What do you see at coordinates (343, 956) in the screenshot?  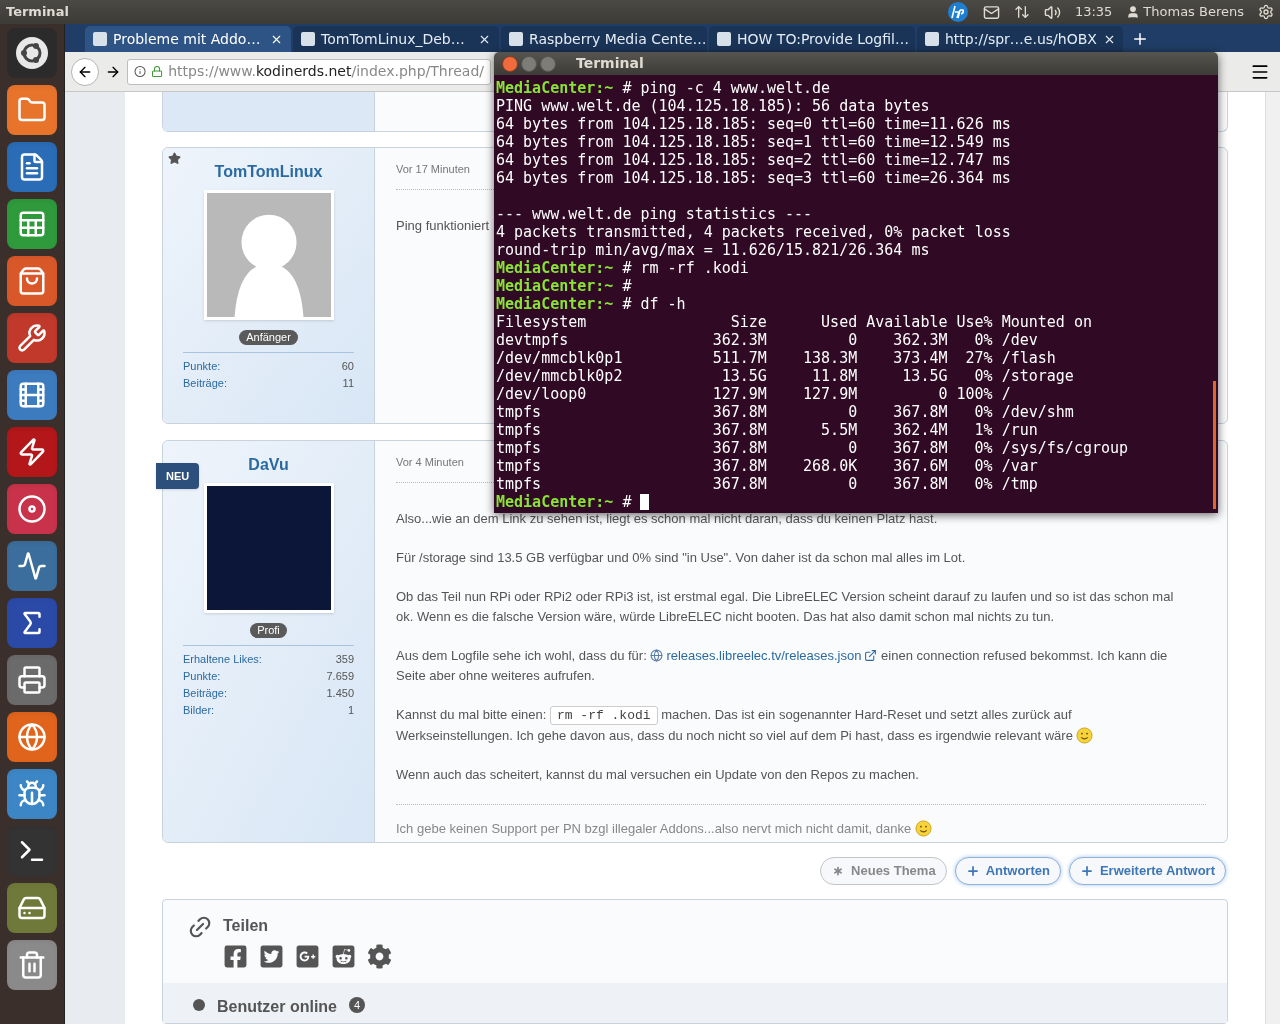 I see `reddit-icon` at bounding box center [343, 956].